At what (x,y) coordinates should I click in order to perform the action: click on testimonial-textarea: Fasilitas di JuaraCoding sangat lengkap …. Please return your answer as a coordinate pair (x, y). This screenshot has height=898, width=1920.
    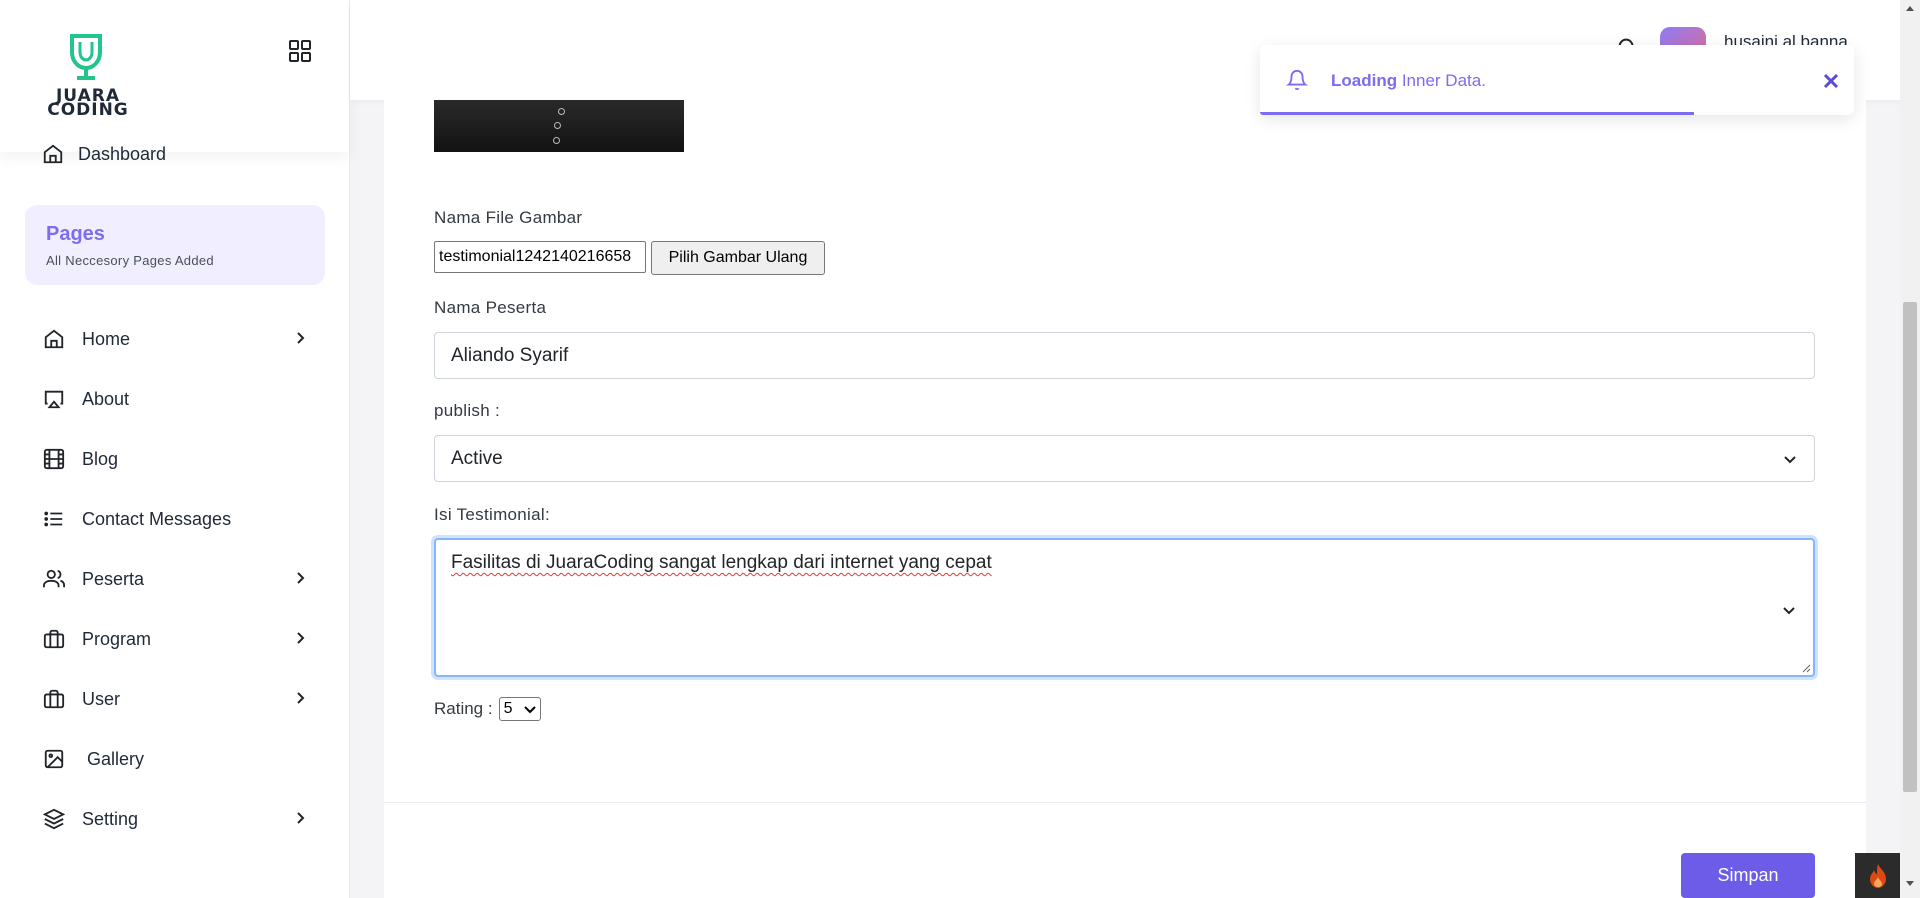
    Looking at the image, I should click on (1124, 607).